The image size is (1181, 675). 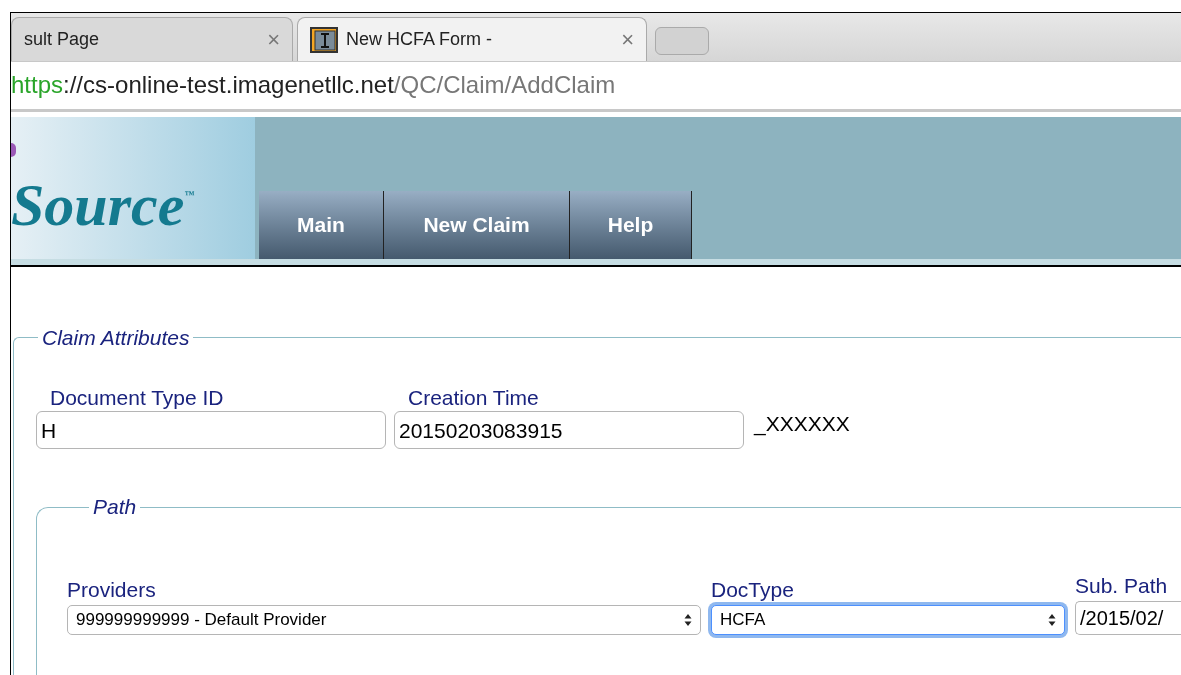 What do you see at coordinates (103, 204) in the screenshot?
I see `logo-text: Source$^{™}$` at bounding box center [103, 204].